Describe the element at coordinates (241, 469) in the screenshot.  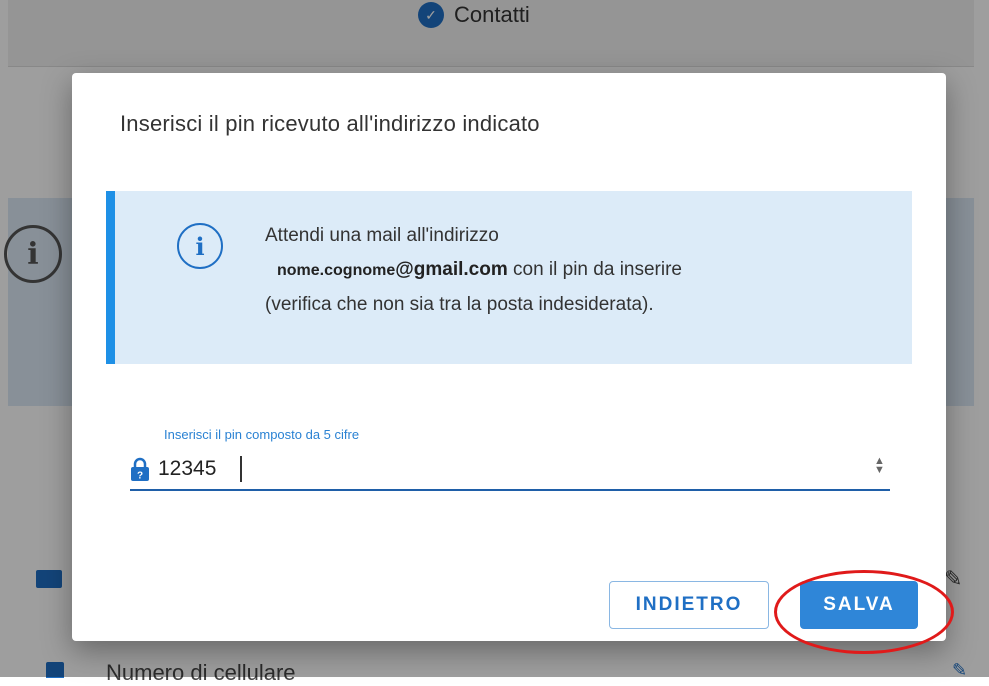
I see `text-caret` at that location.